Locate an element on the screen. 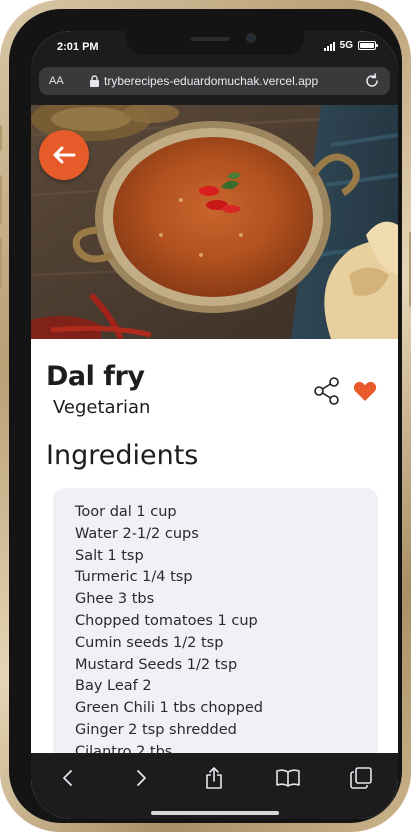 This screenshot has width=411, height=832. battery-icon is located at coordinates (368, 45).